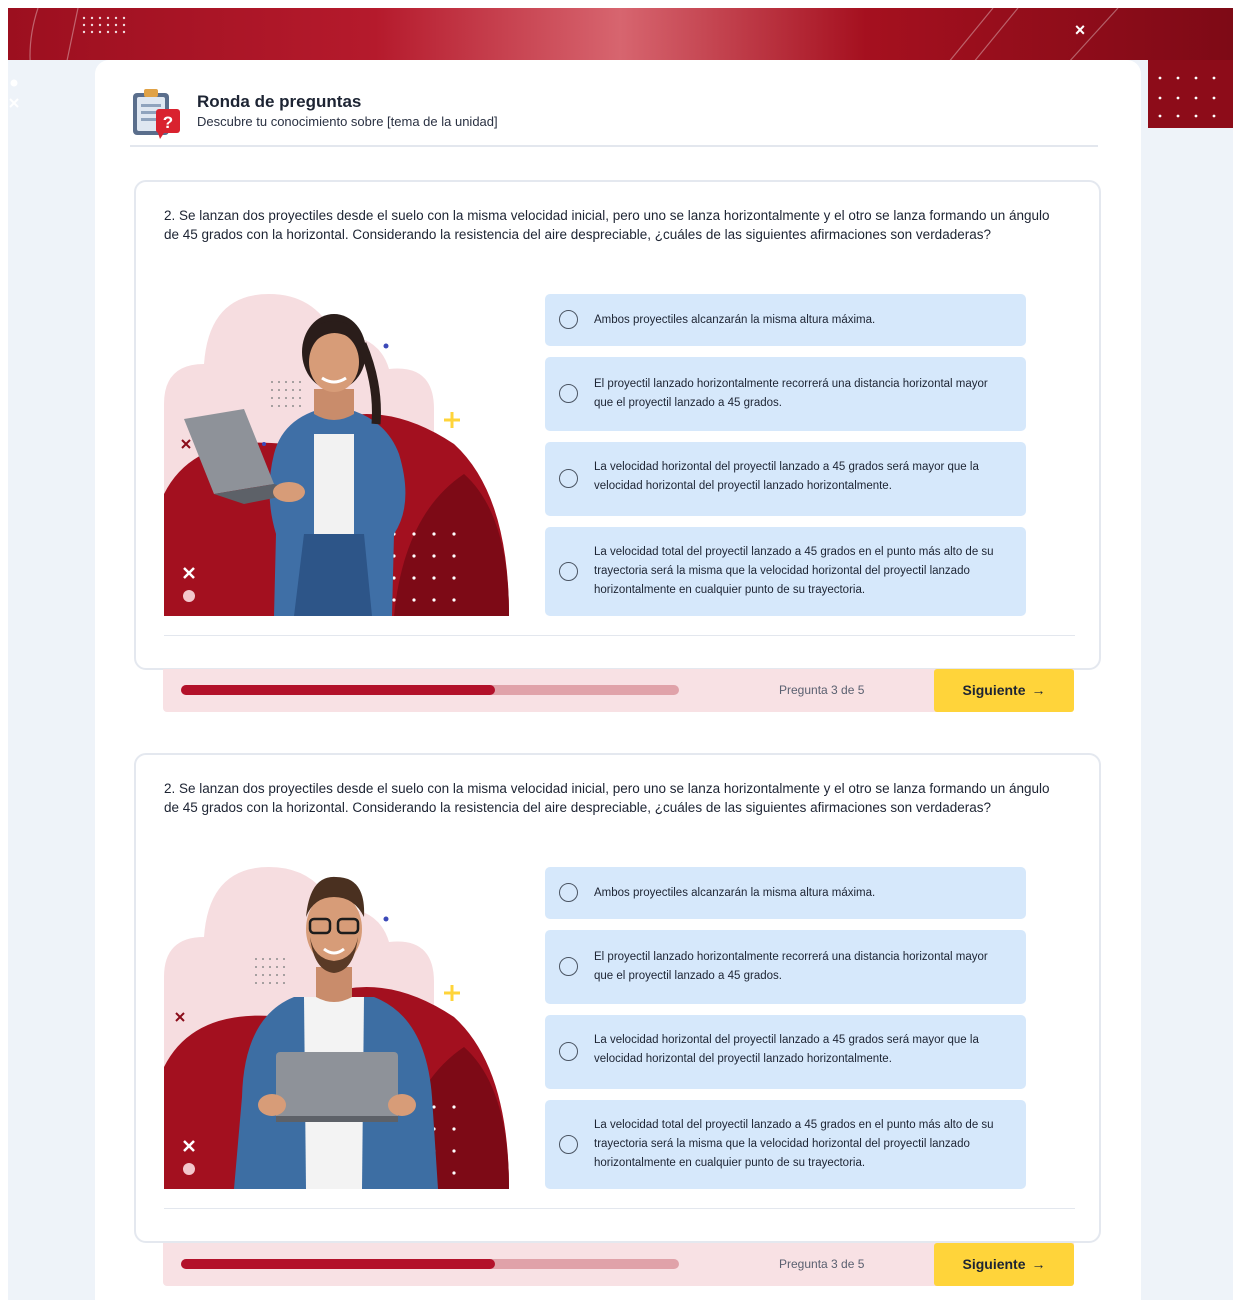  I want to click on header-divider, so click(614, 146).